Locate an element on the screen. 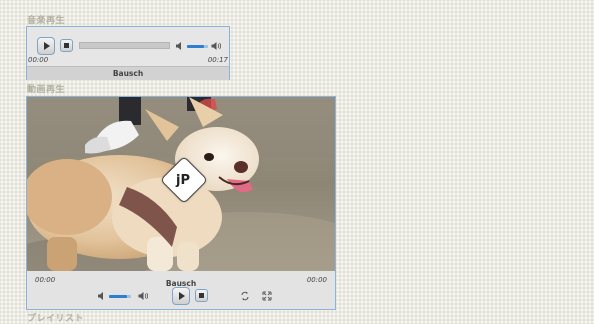 The width and height of the screenshot is (594, 324). video-play-button is located at coordinates (181, 296).